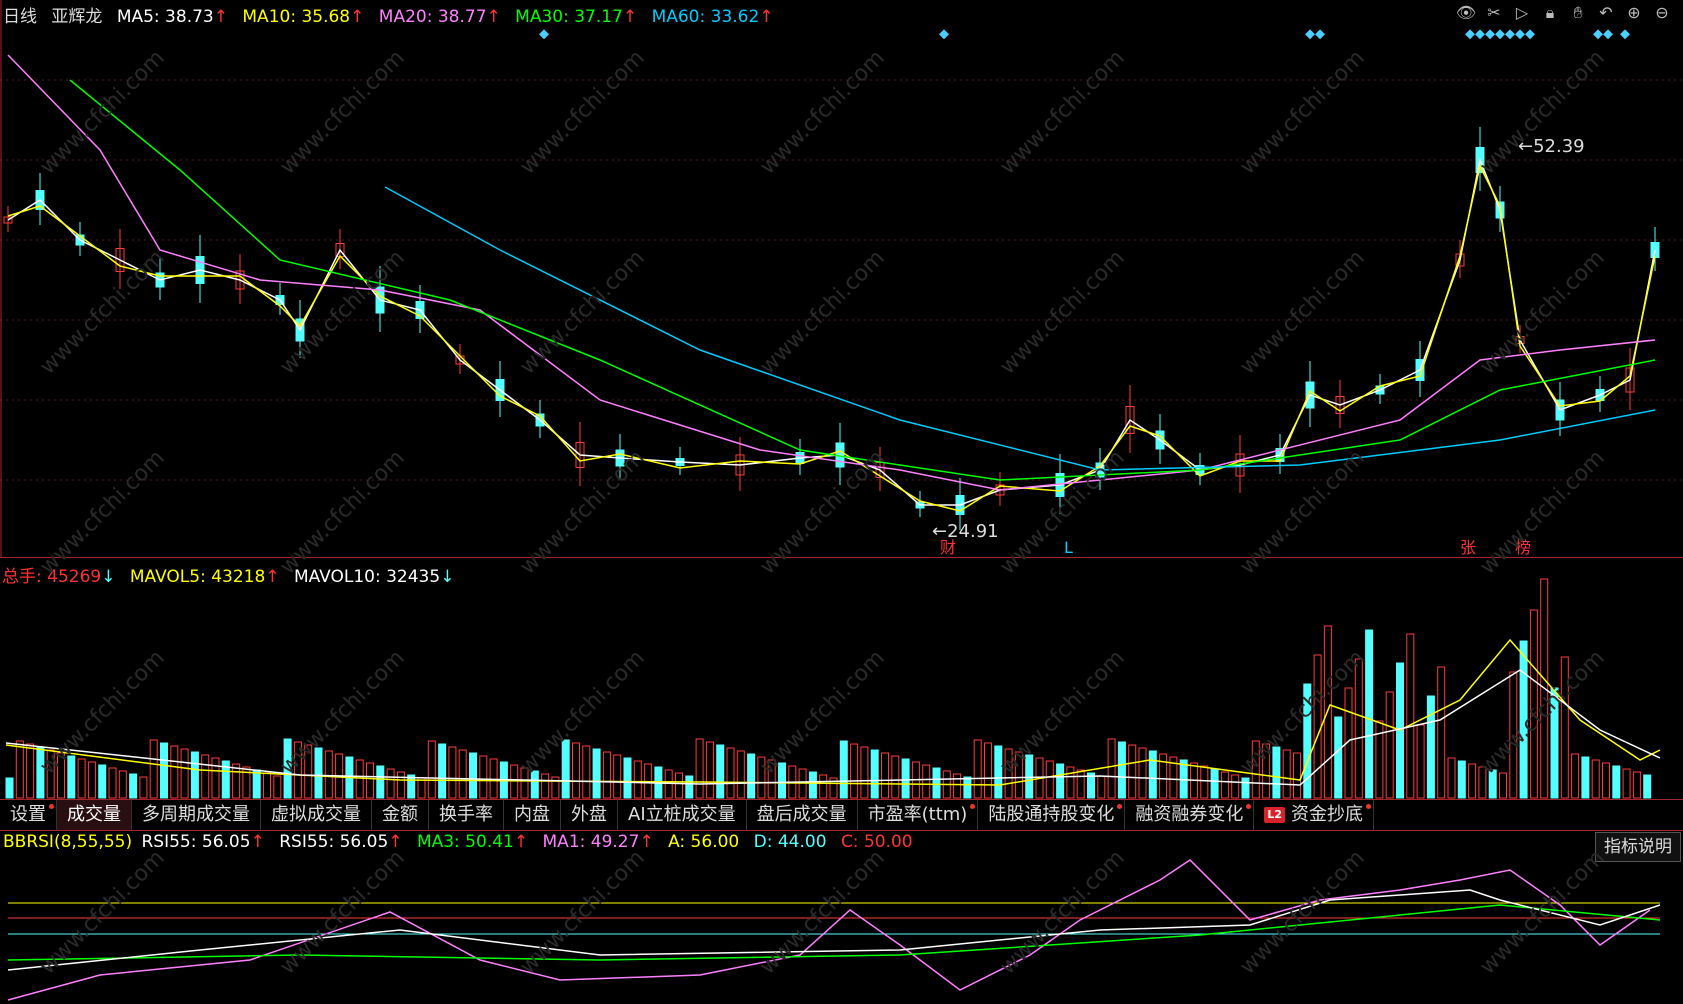 Image resolution: width=1683 pixels, height=1004 pixels. Describe the element at coordinates (713, 17) in the screenshot. I see `ma60-value: MA60: 33.62↑` at that location.